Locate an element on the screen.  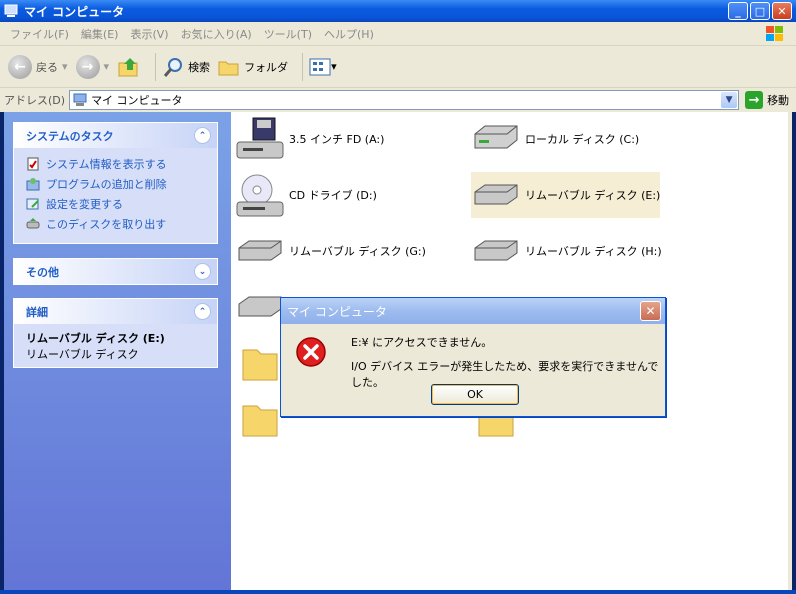
control-panel-icon is located at coordinates (32, 204).